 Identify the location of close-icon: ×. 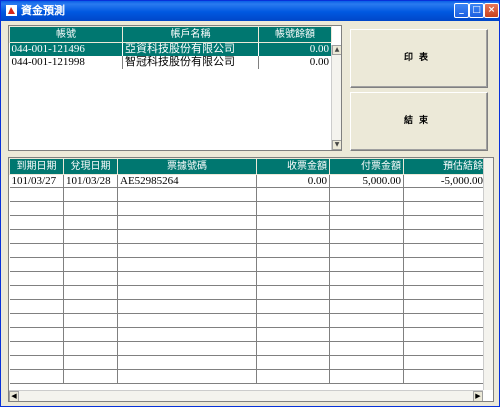
(491, 10).